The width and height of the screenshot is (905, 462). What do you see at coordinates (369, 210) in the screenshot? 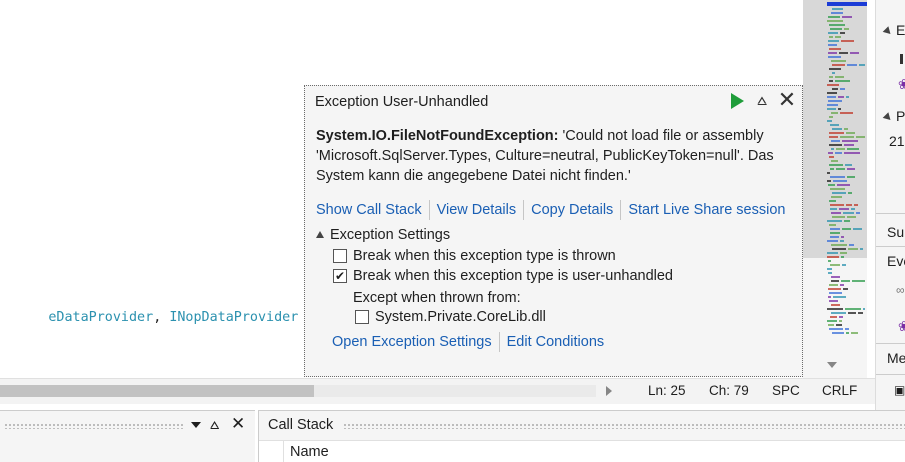
I see `show-call-stack-link: Show Call Stack` at bounding box center [369, 210].